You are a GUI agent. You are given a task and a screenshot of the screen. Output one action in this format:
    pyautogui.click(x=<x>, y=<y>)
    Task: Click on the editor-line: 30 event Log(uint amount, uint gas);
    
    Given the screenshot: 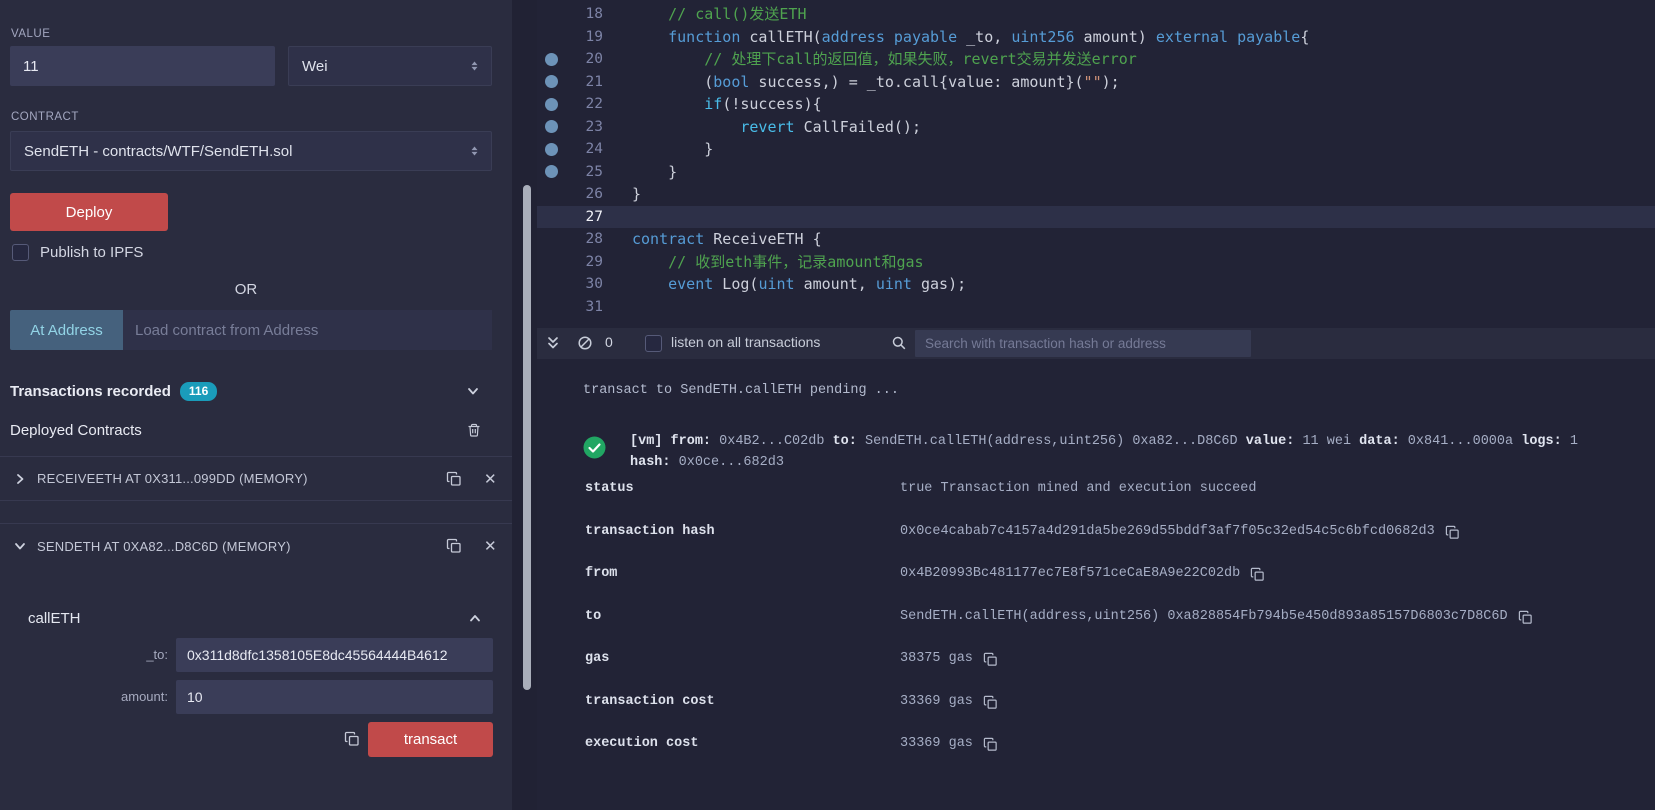 What is the action you would take?
    pyautogui.click(x=1096, y=284)
    